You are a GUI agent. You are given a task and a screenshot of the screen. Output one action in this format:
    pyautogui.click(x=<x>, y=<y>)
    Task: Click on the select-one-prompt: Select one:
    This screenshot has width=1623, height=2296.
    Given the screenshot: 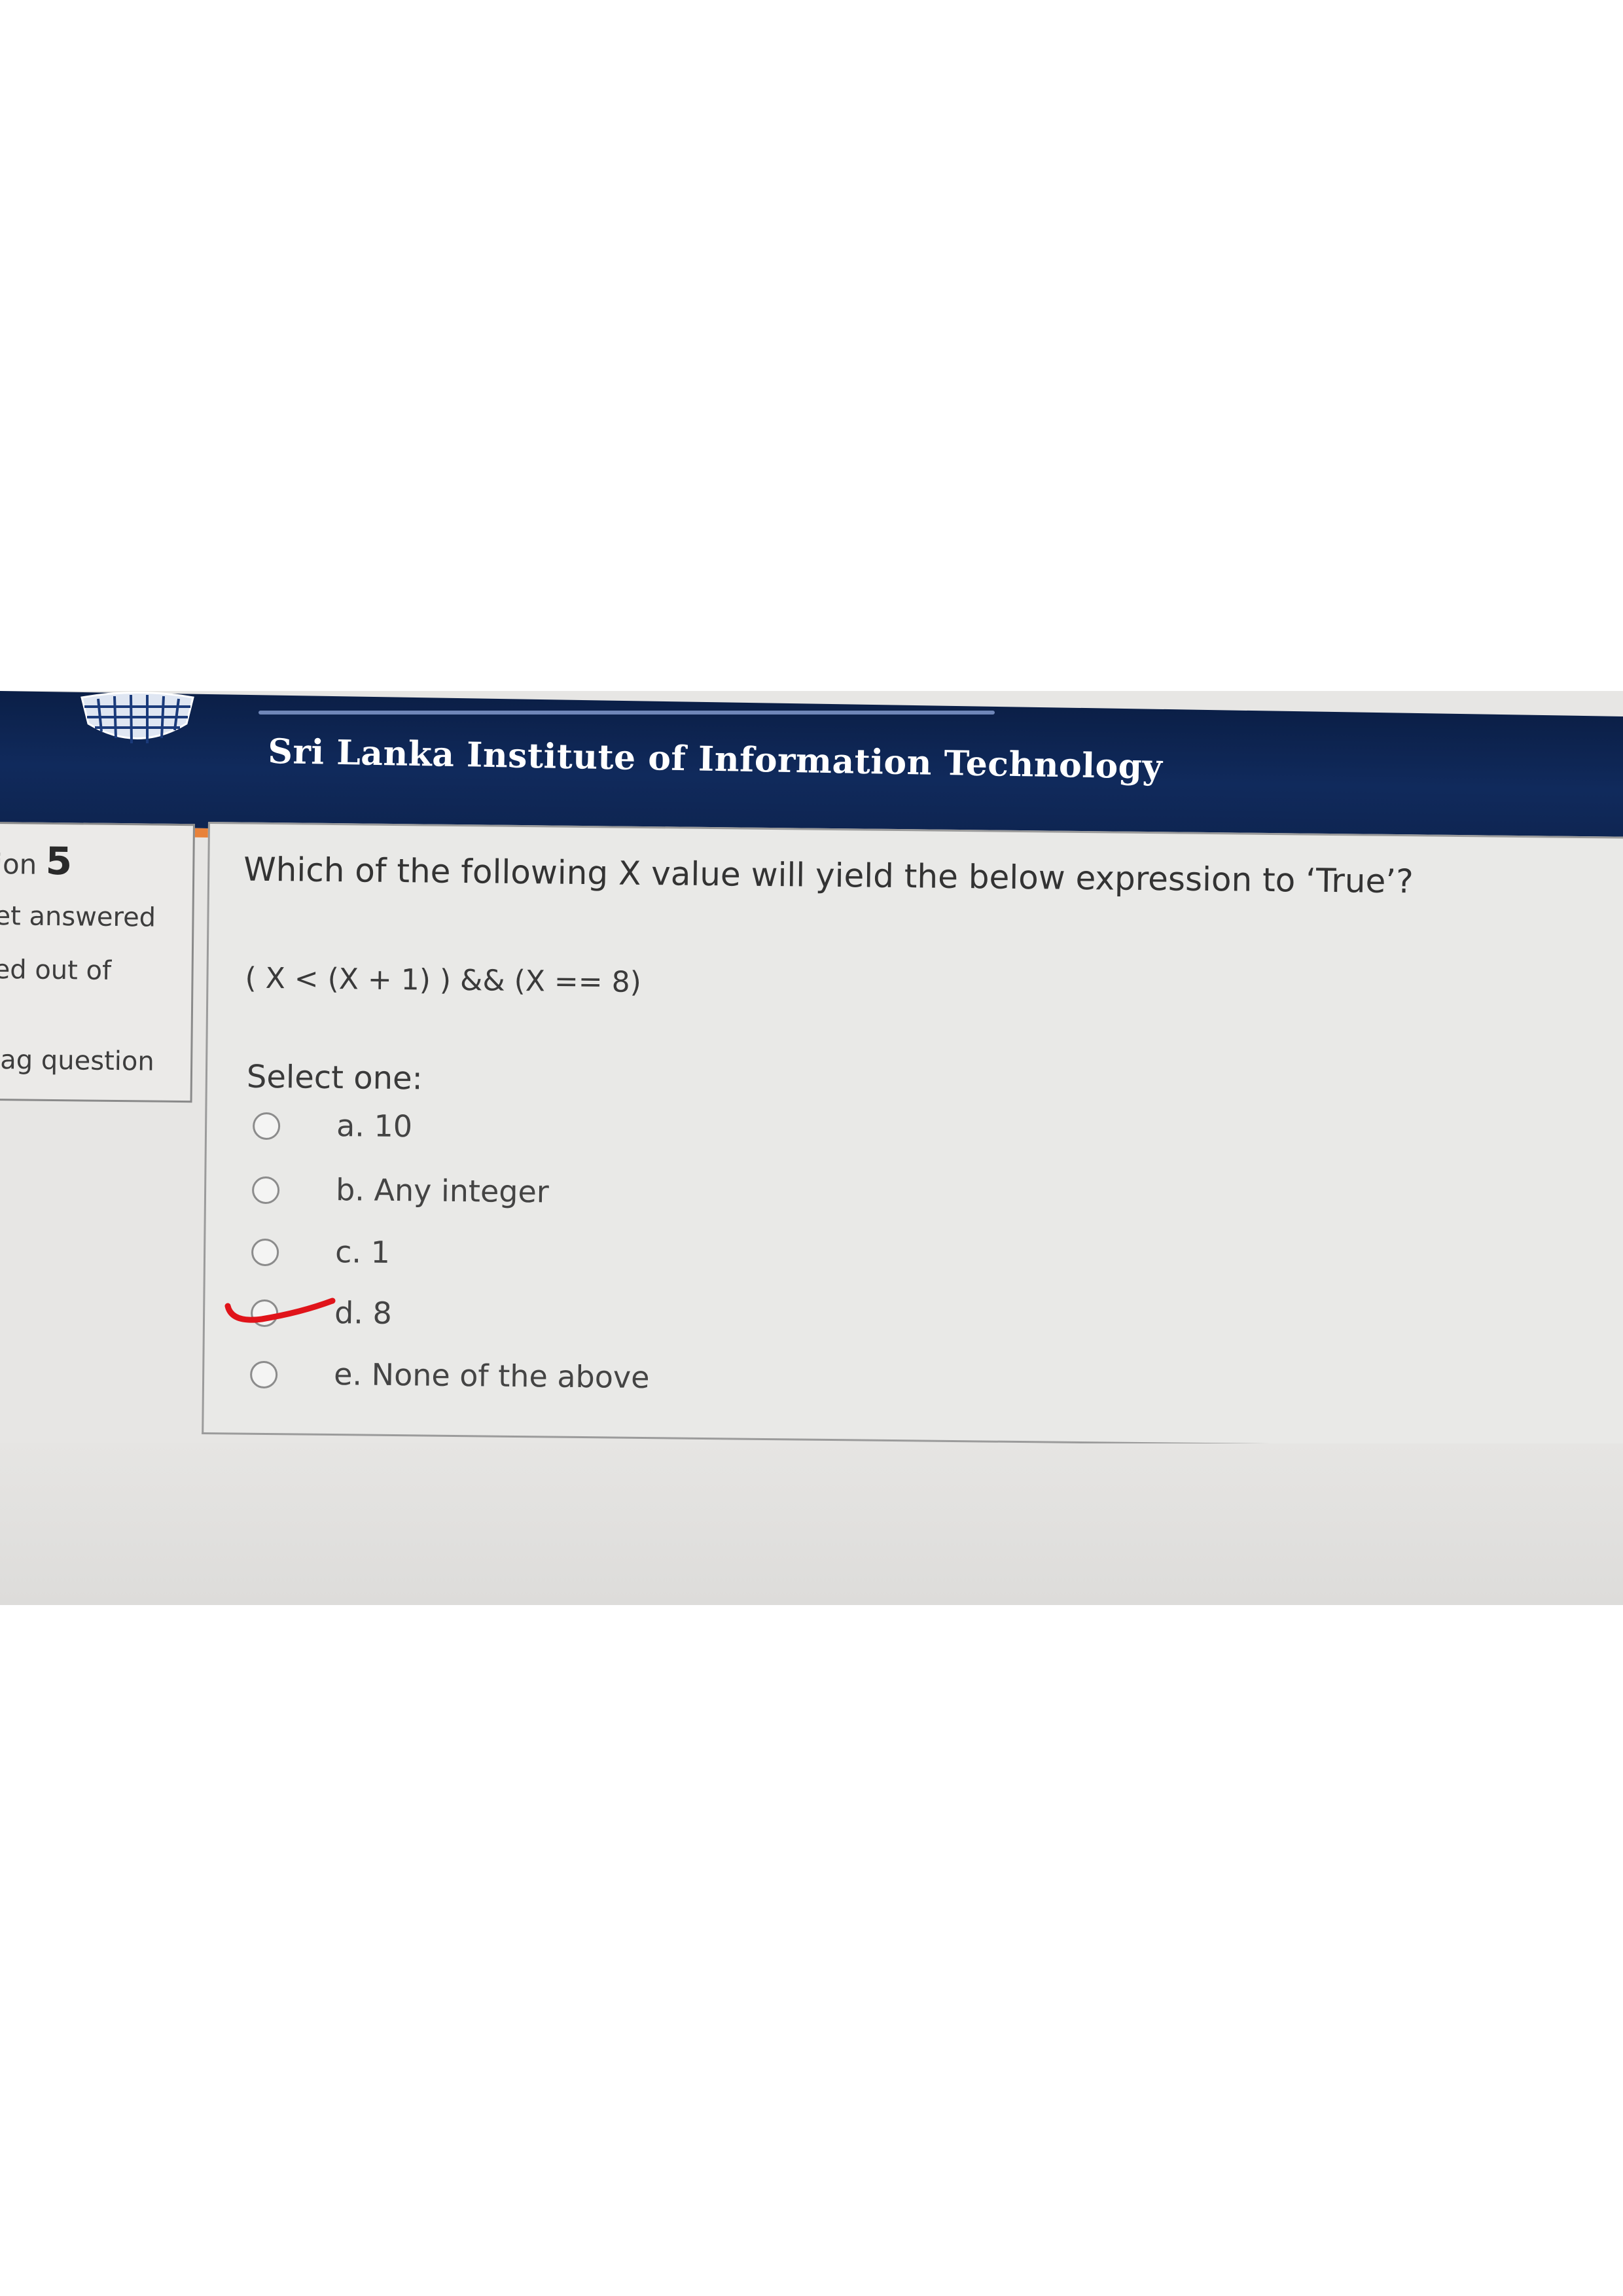 What is the action you would take?
    pyautogui.click(x=334, y=1077)
    